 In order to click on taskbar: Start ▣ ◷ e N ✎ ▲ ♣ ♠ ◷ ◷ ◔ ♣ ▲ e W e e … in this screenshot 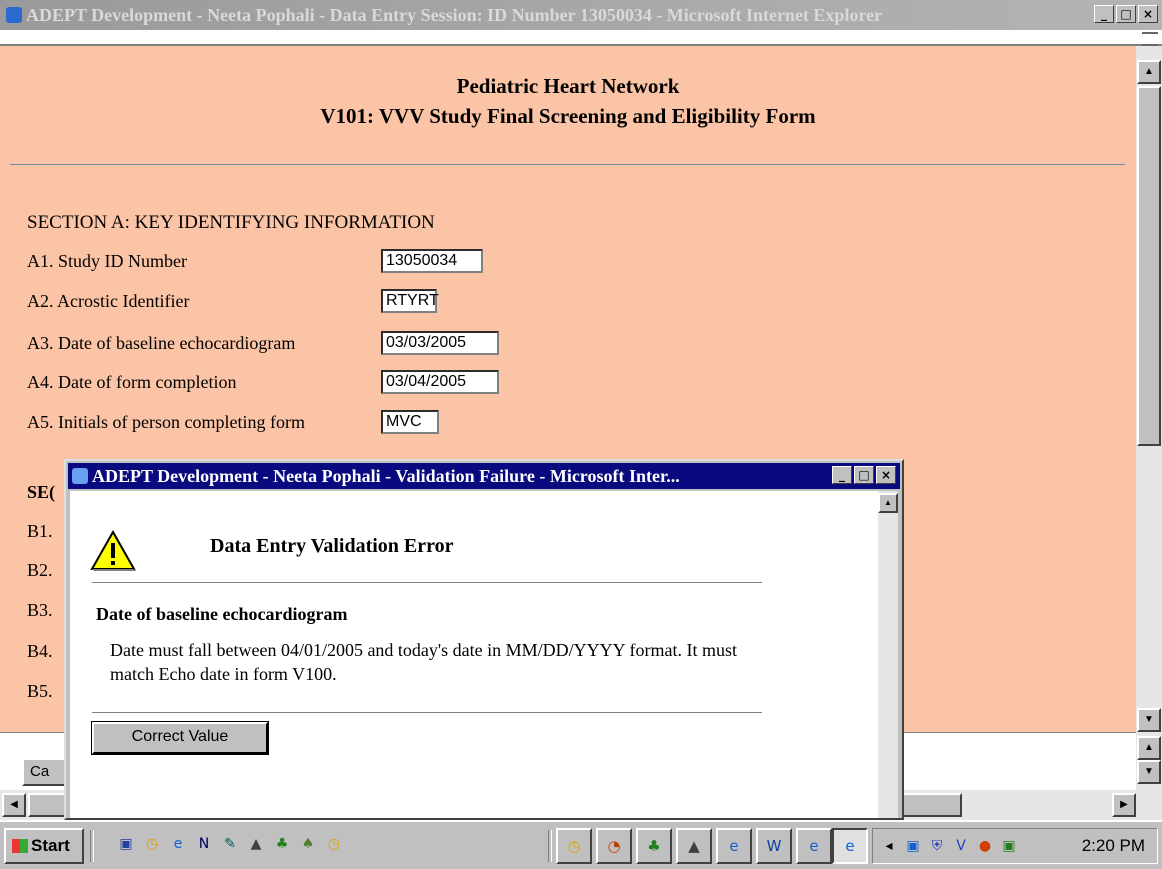, I will do `click(581, 844)`.